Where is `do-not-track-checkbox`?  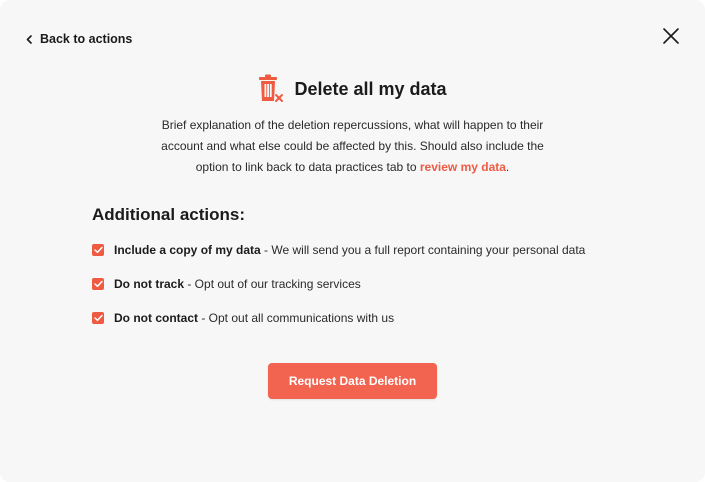 do-not-track-checkbox is located at coordinates (98, 284).